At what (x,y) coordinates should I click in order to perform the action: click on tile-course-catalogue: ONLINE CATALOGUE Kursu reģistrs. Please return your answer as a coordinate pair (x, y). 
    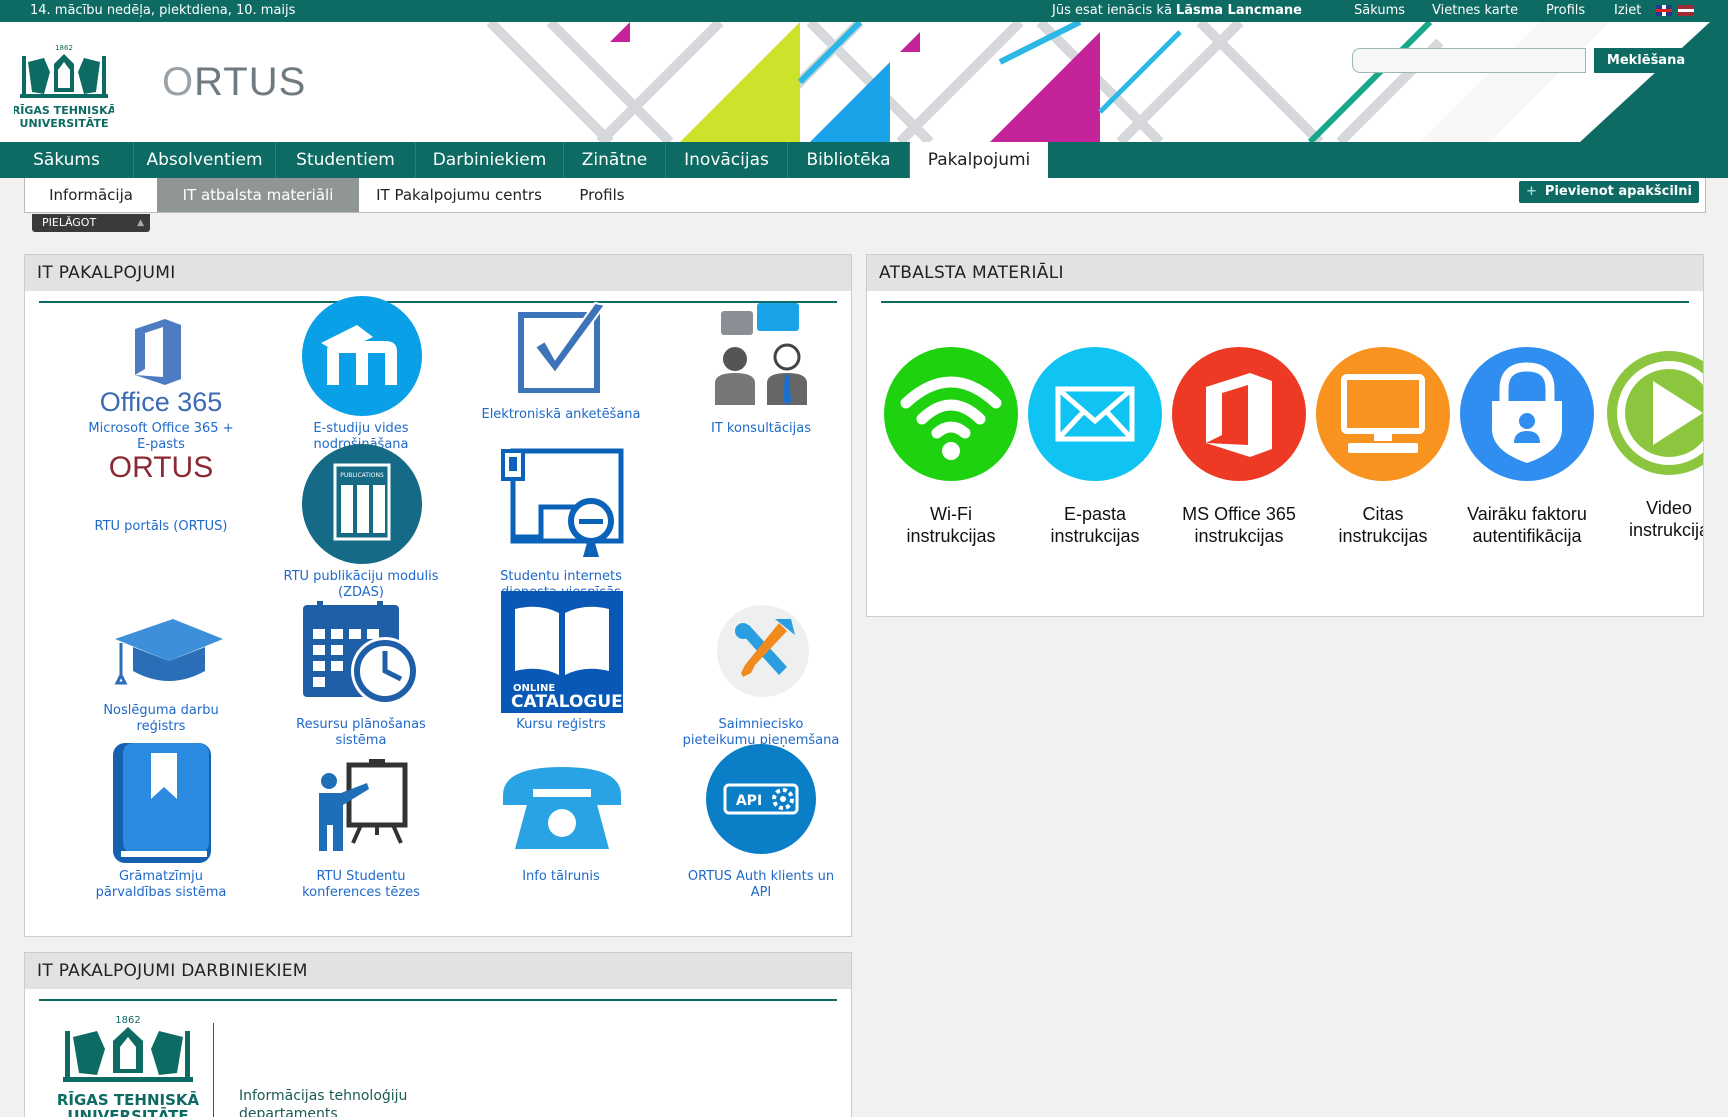
    Looking at the image, I should click on (561, 676).